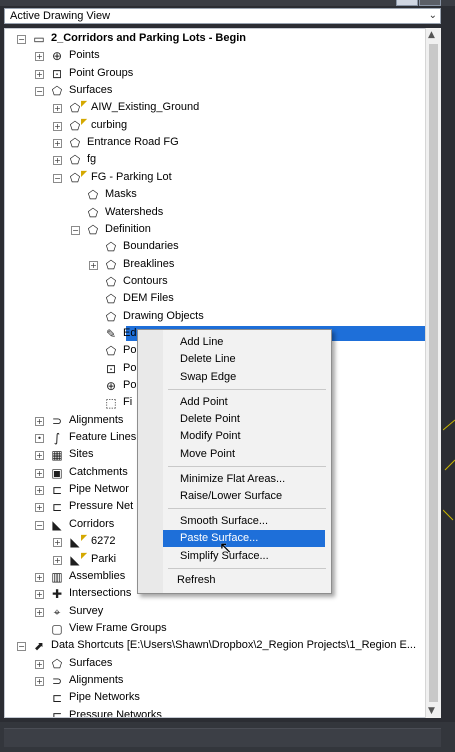 This screenshot has height=752, width=455. Describe the element at coordinates (111, 351) in the screenshot. I see `point-files-icon: ⬠` at that location.